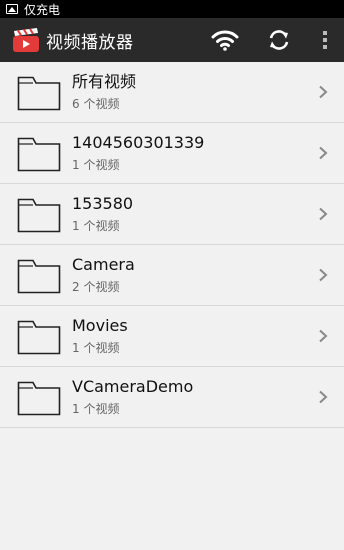 This screenshot has height=550, width=344. Describe the element at coordinates (42, 9) in the screenshot. I see `status-text: 仅充电` at that location.